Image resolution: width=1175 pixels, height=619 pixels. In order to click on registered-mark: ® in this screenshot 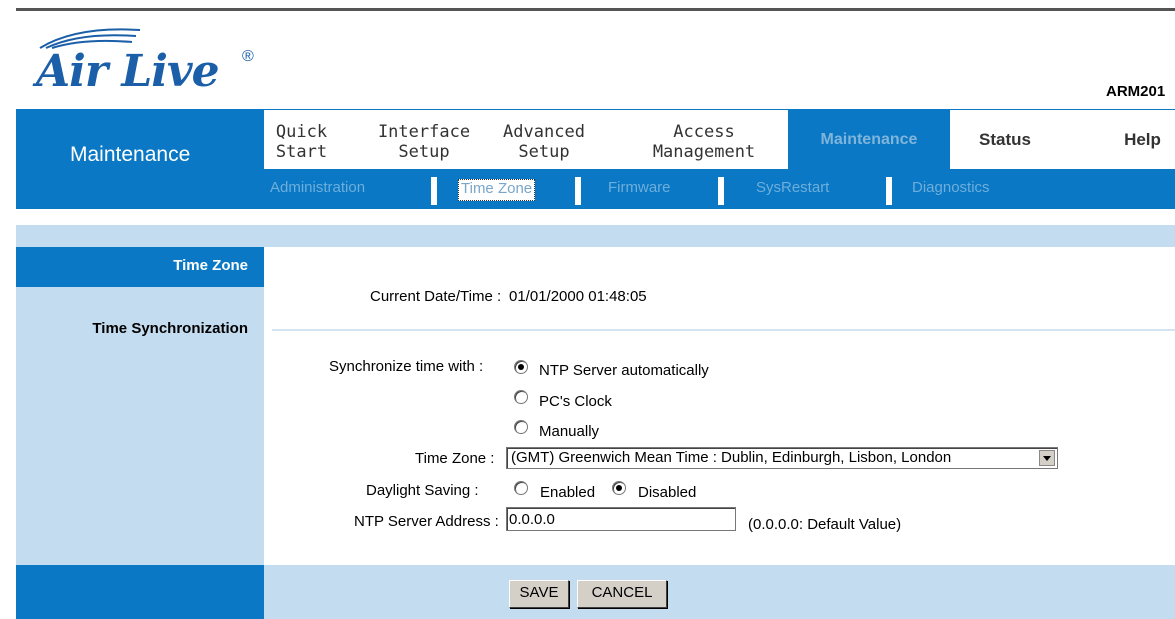, I will do `click(248, 56)`.